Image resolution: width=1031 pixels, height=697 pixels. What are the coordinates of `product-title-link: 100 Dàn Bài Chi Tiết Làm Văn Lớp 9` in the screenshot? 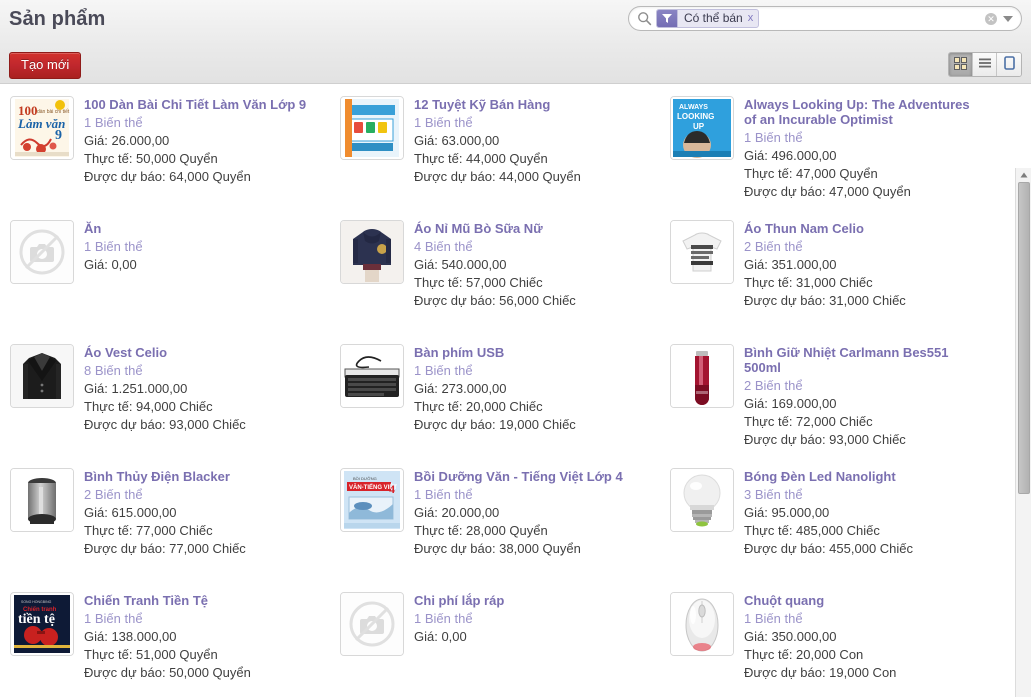 It's located at (204, 104).